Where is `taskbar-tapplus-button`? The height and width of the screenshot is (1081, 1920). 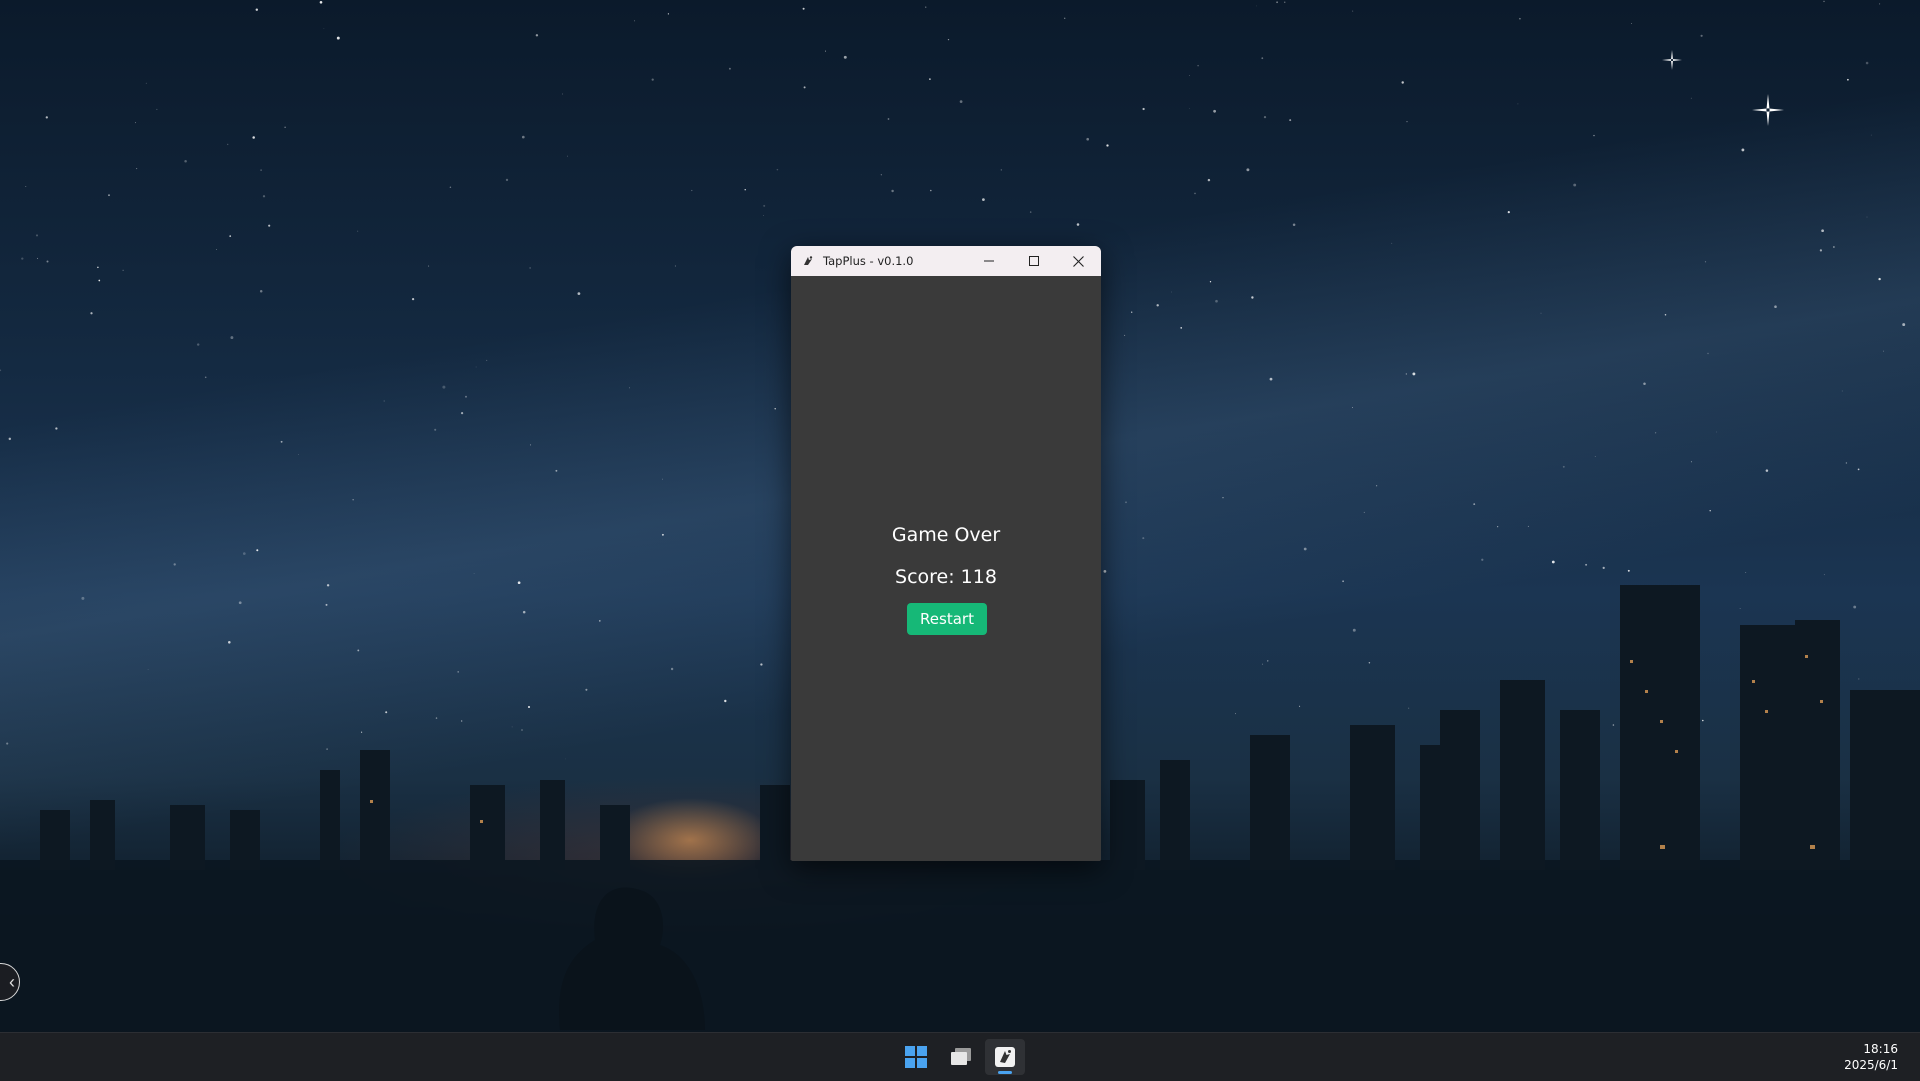
taskbar-tapplus-button is located at coordinates (1005, 1057).